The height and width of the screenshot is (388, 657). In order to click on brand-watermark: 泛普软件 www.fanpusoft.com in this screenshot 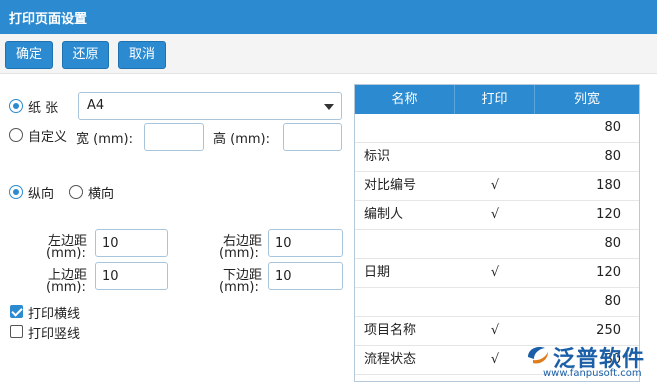, I will do `click(590, 363)`.